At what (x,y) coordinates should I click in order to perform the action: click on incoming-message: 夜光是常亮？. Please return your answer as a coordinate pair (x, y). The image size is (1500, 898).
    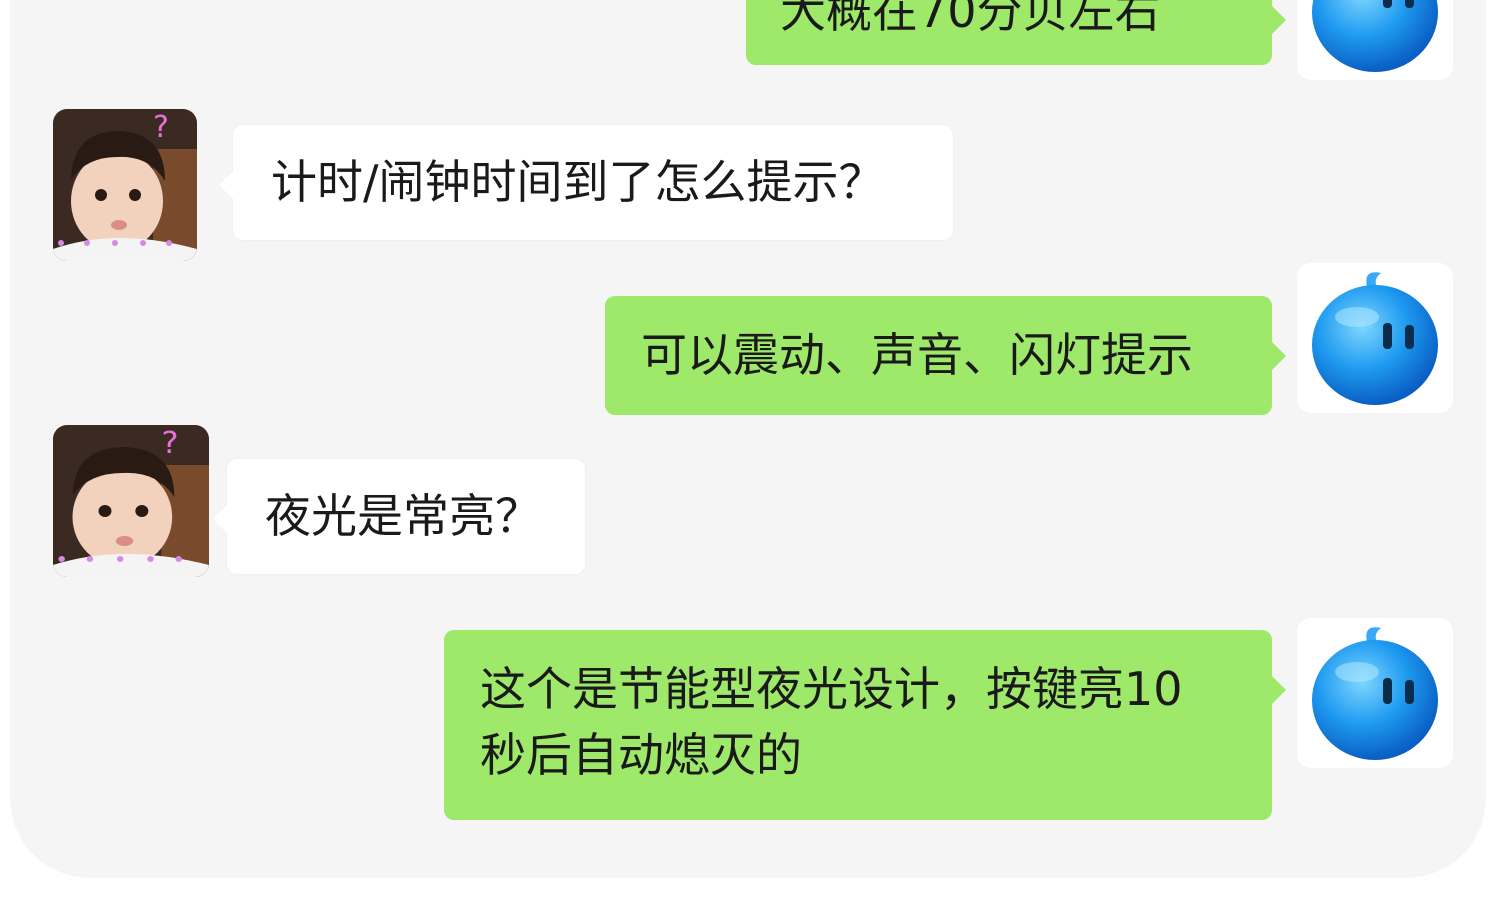
    Looking at the image, I should click on (399, 516).